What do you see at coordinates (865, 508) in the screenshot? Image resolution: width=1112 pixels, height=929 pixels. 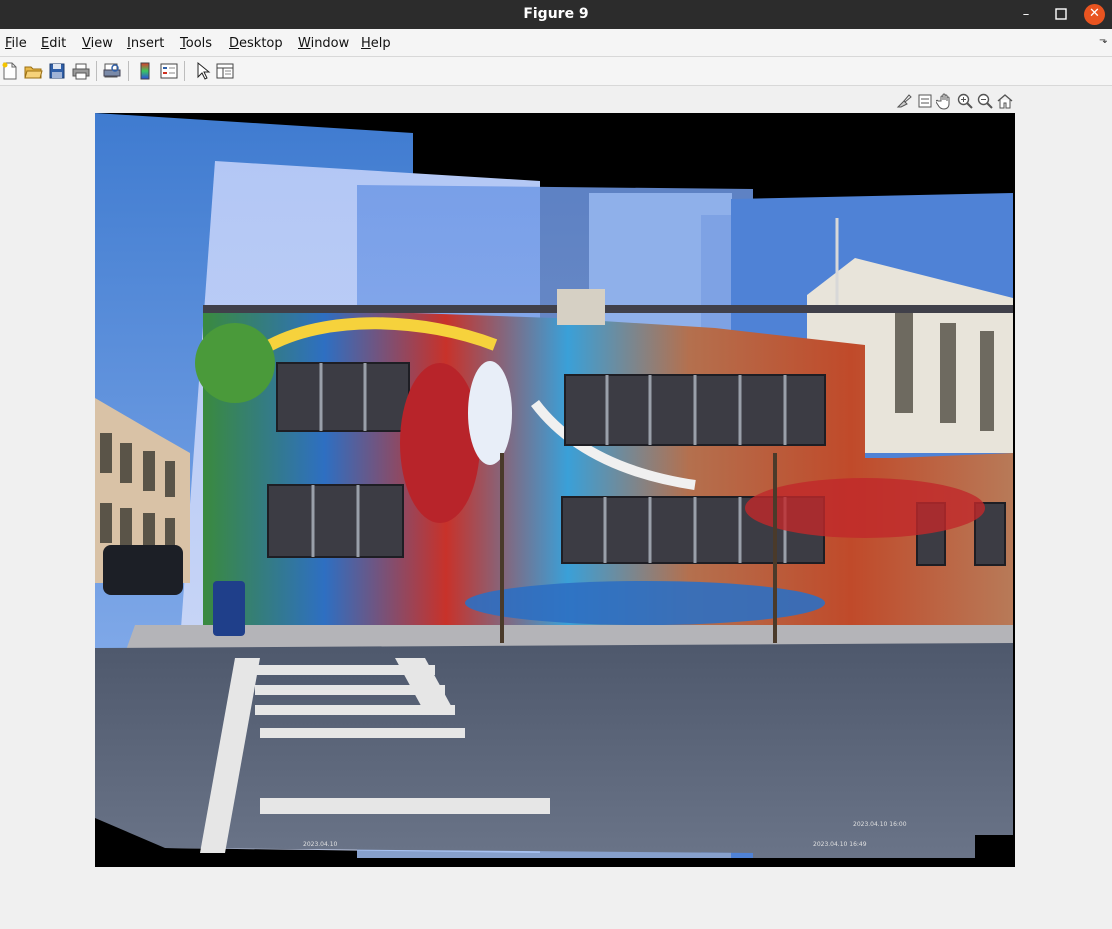 I see `mural-butterfly-wings` at bounding box center [865, 508].